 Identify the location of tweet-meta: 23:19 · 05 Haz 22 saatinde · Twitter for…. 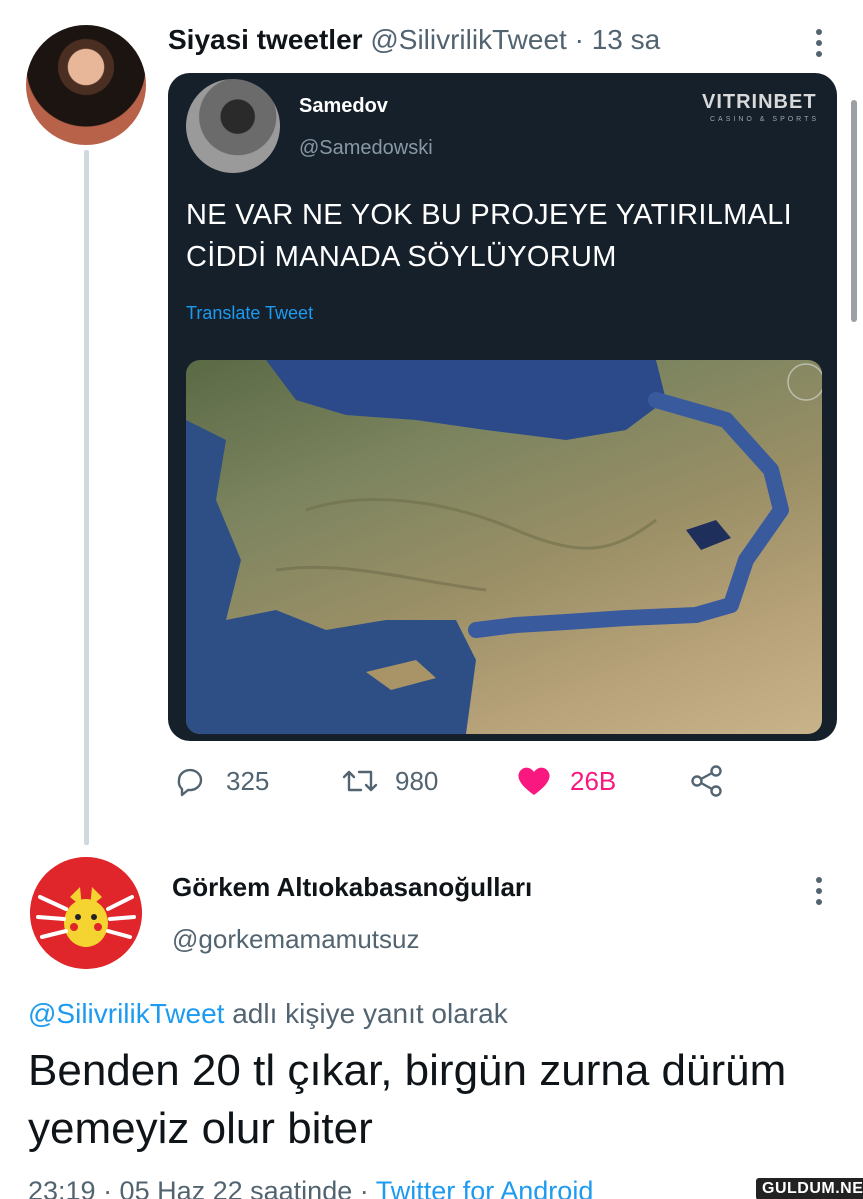
(310, 1187).